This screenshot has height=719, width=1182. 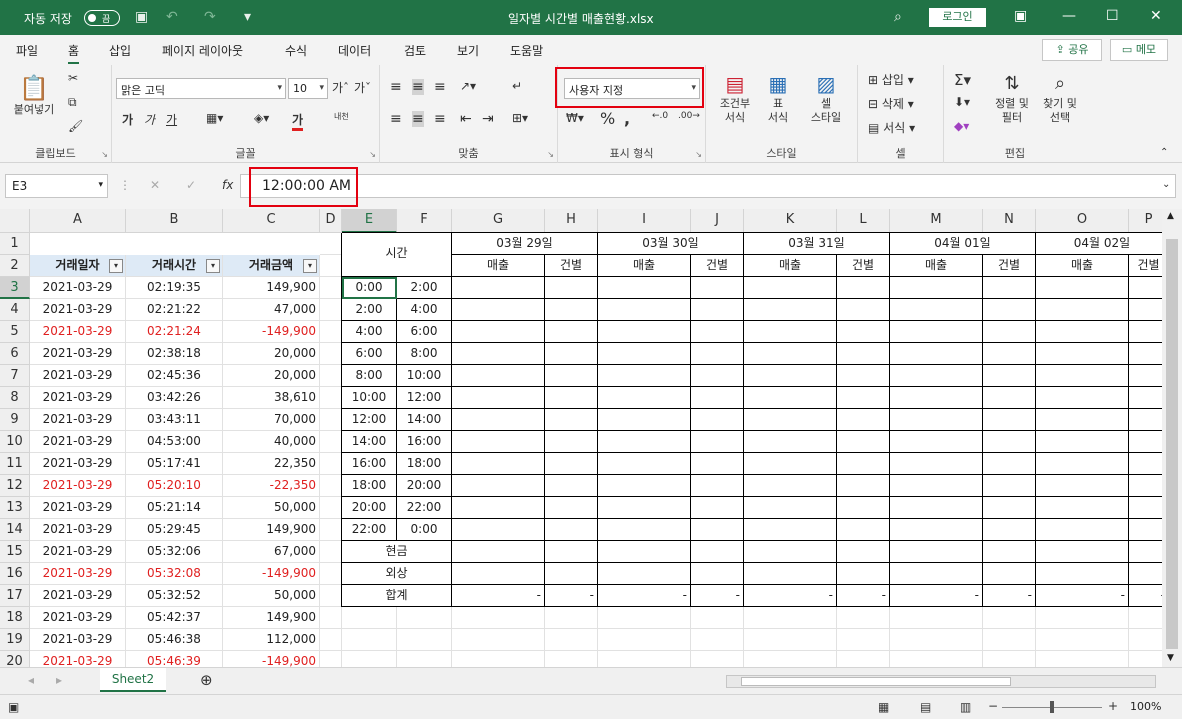 I want to click on row-header-17: 17, so click(x=15, y=596).